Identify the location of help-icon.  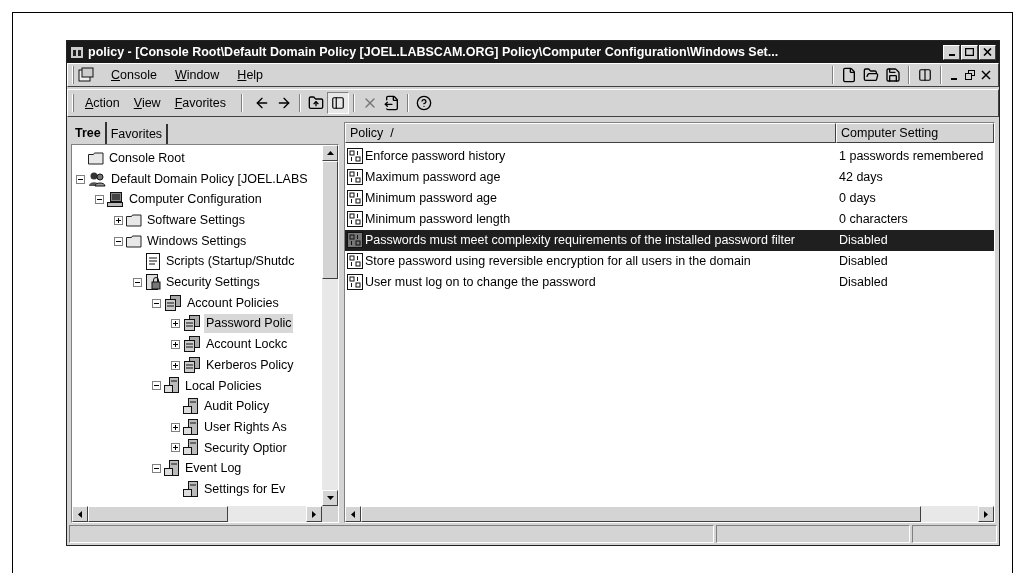
(424, 103).